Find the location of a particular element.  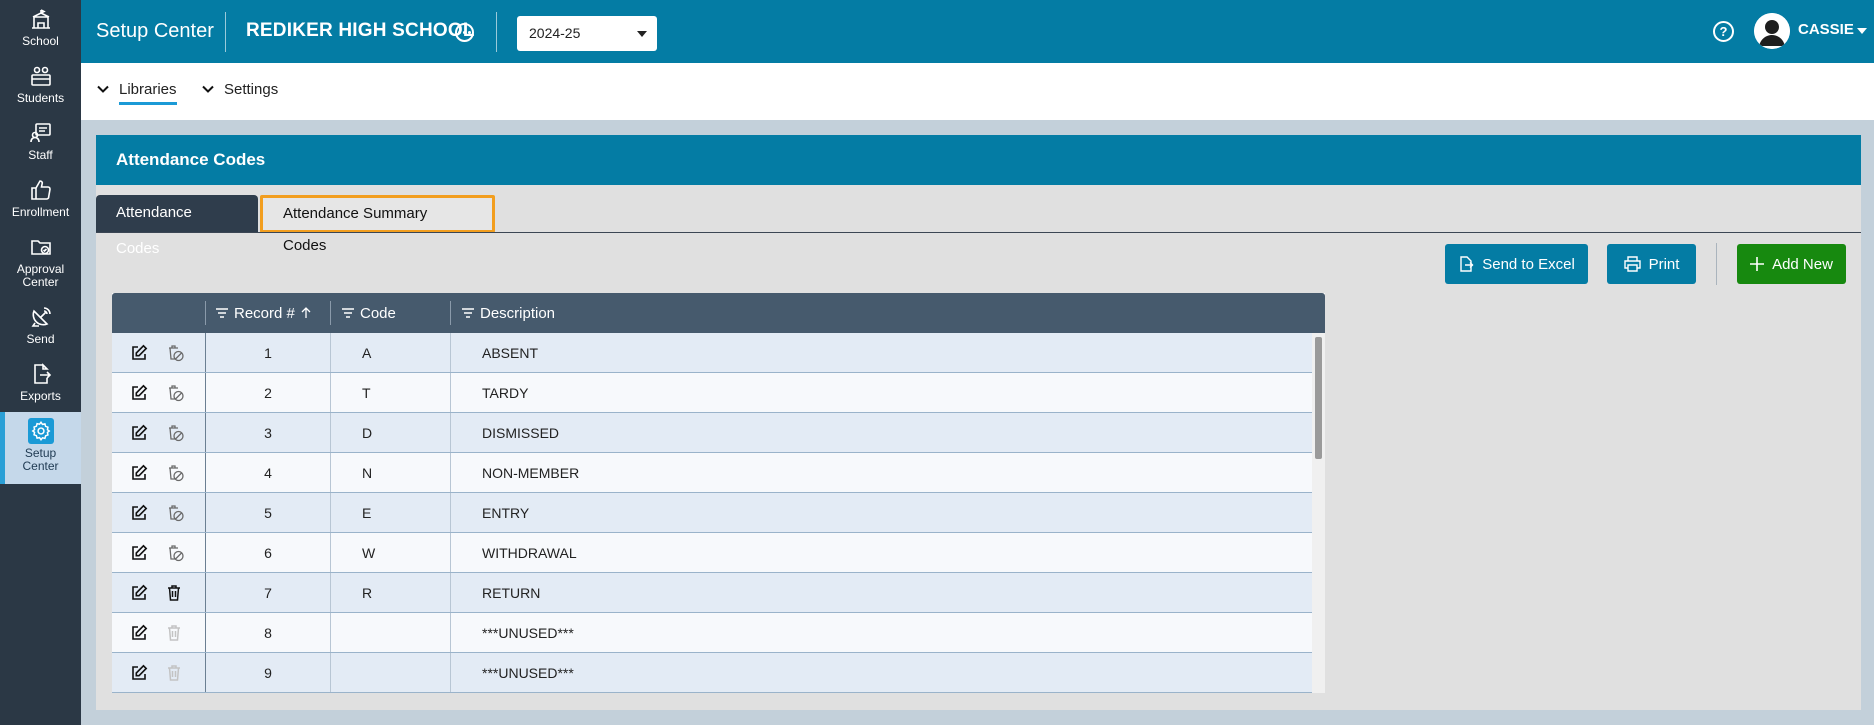

code-cell: W is located at coordinates (369, 553).